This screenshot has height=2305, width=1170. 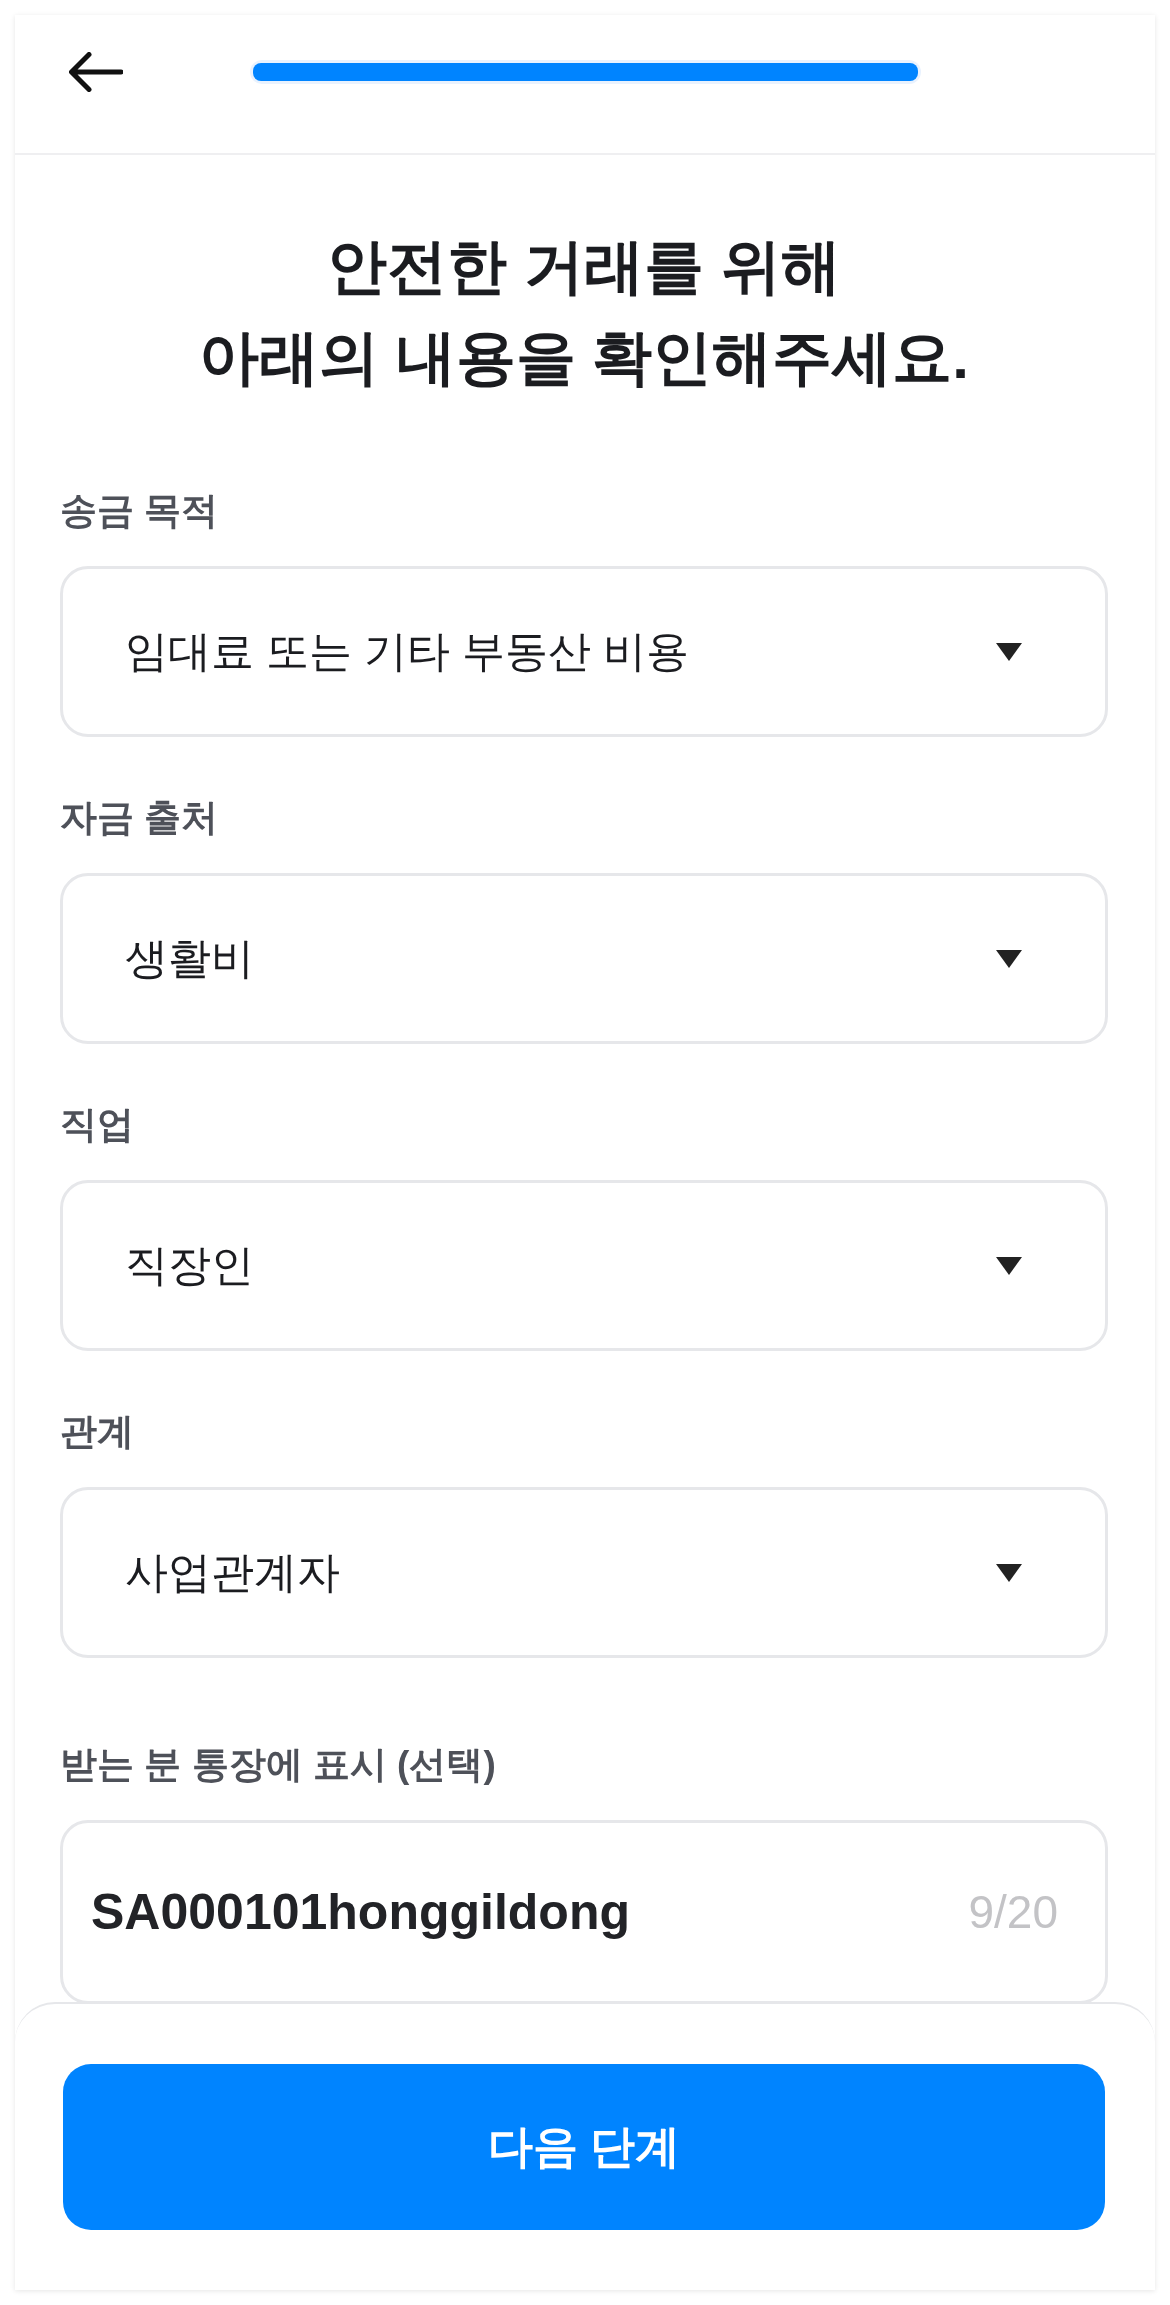 What do you see at coordinates (1013, 1912) in the screenshot?
I see `character-counter: 9/20` at bounding box center [1013, 1912].